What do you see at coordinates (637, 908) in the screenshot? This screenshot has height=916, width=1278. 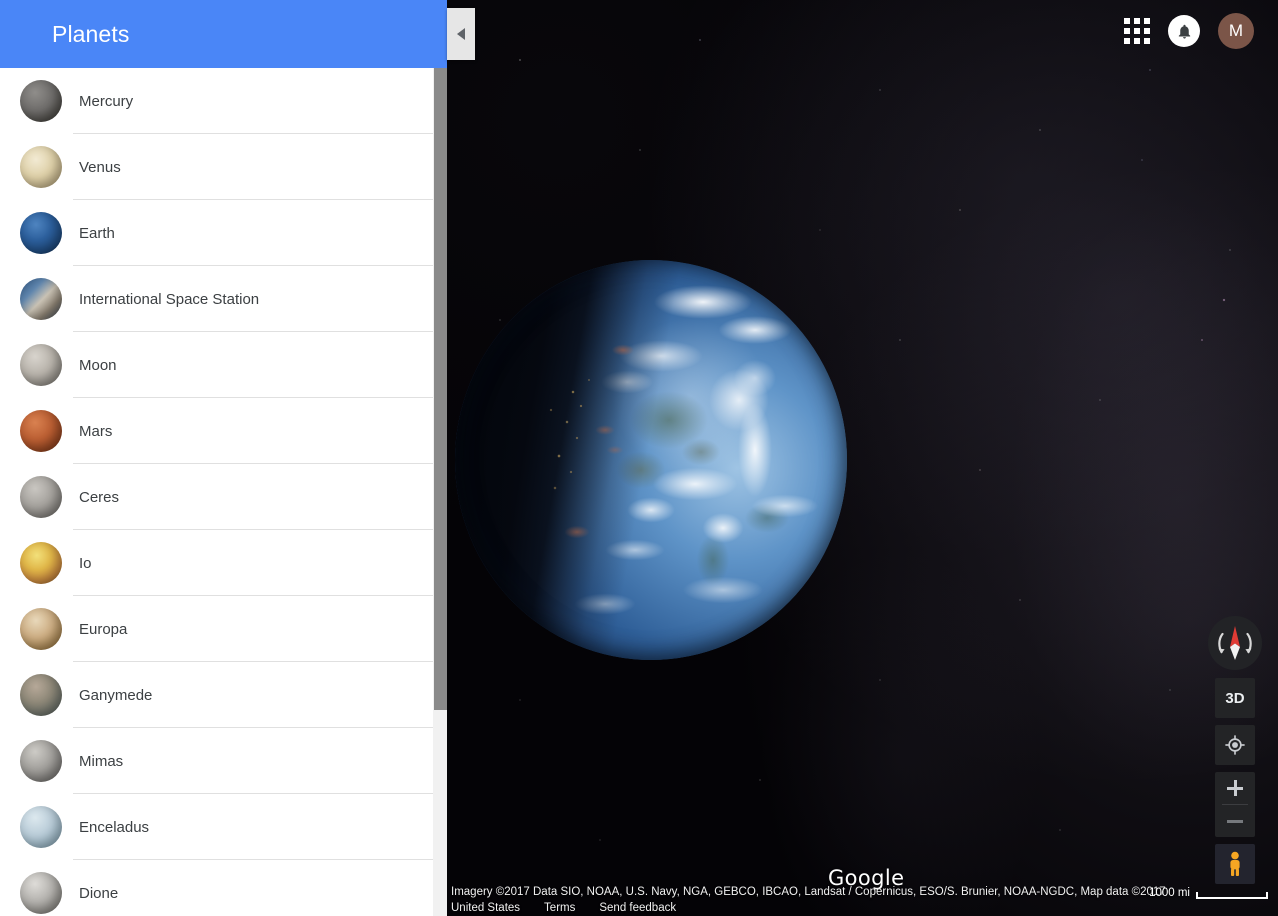 I see `footer-link-feedback: Send feedback` at bounding box center [637, 908].